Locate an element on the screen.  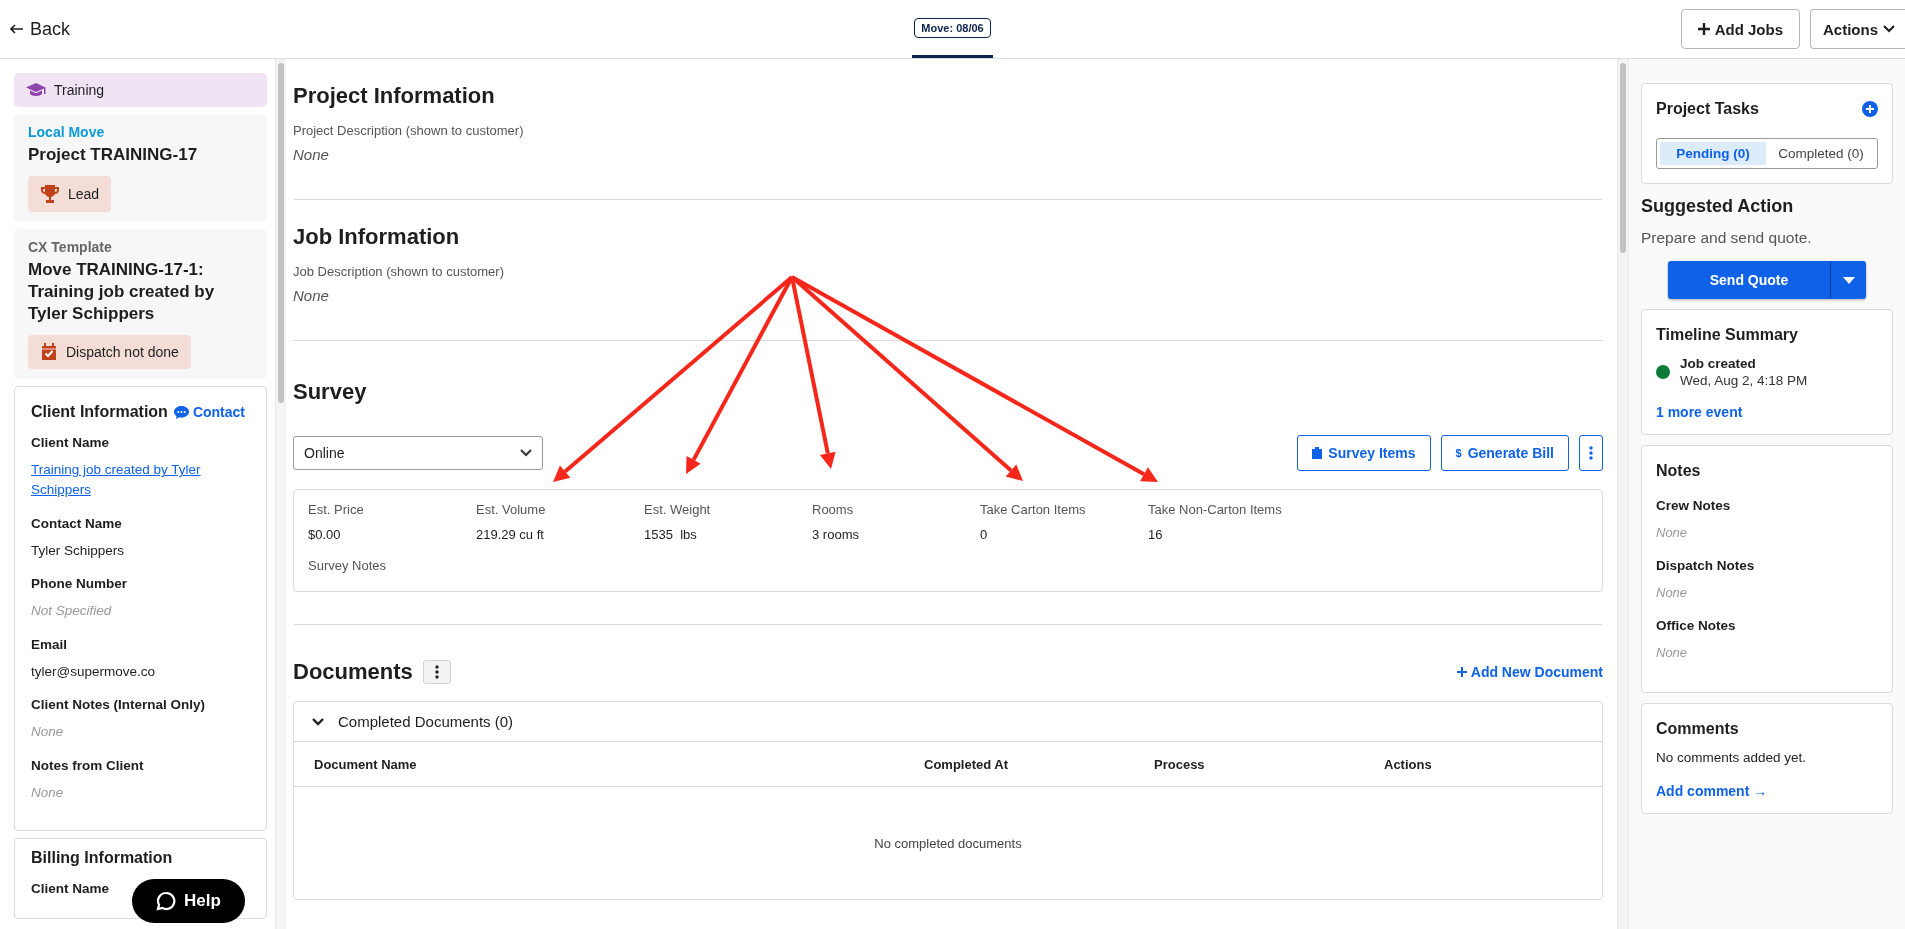
suggested-action-text: Prepare and send quote. is located at coordinates (1727, 238).